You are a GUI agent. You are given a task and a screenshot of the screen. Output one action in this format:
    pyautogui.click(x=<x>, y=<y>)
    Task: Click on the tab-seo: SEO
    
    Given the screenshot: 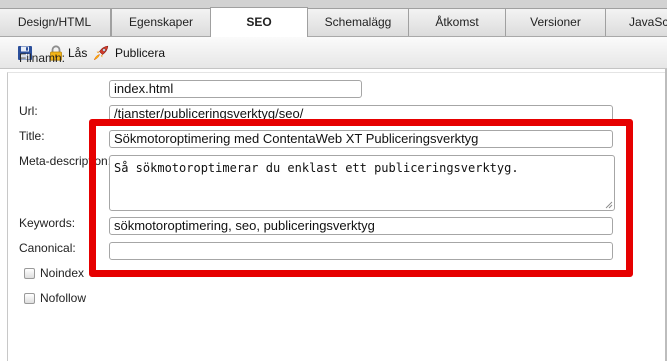 What is the action you would take?
    pyautogui.click(x=259, y=22)
    